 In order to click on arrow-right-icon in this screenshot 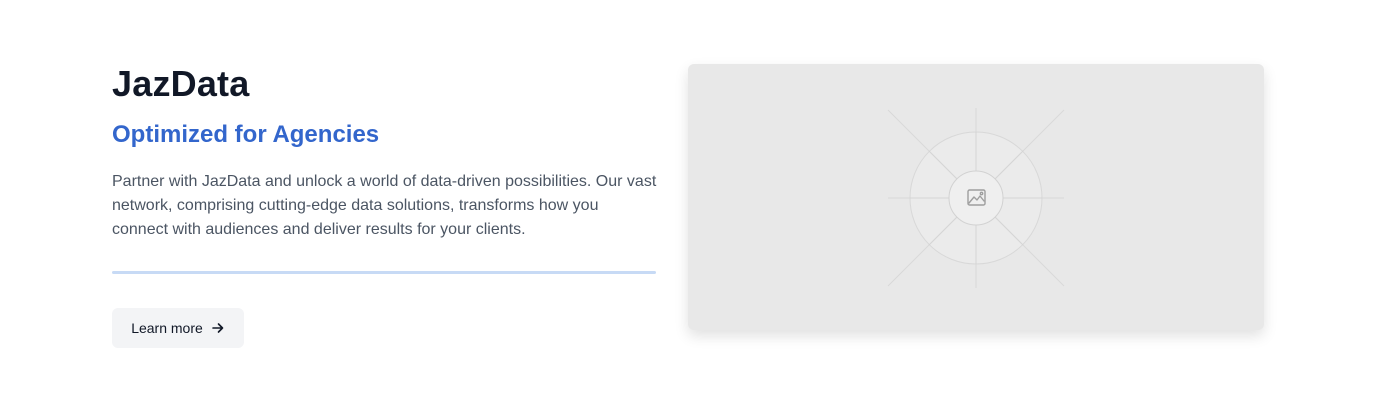, I will do `click(217, 328)`.